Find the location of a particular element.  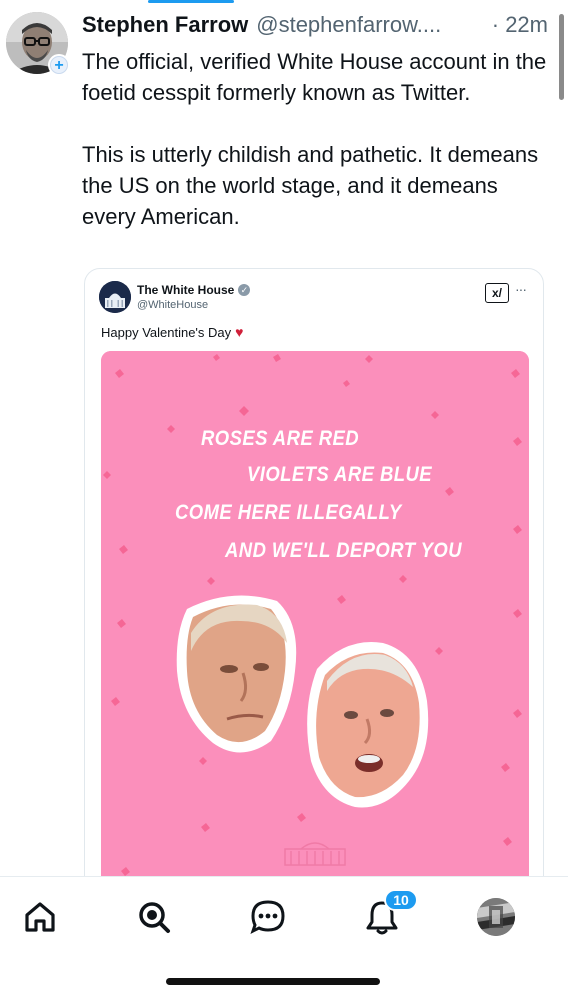

white-house-avatar is located at coordinates (115, 297).